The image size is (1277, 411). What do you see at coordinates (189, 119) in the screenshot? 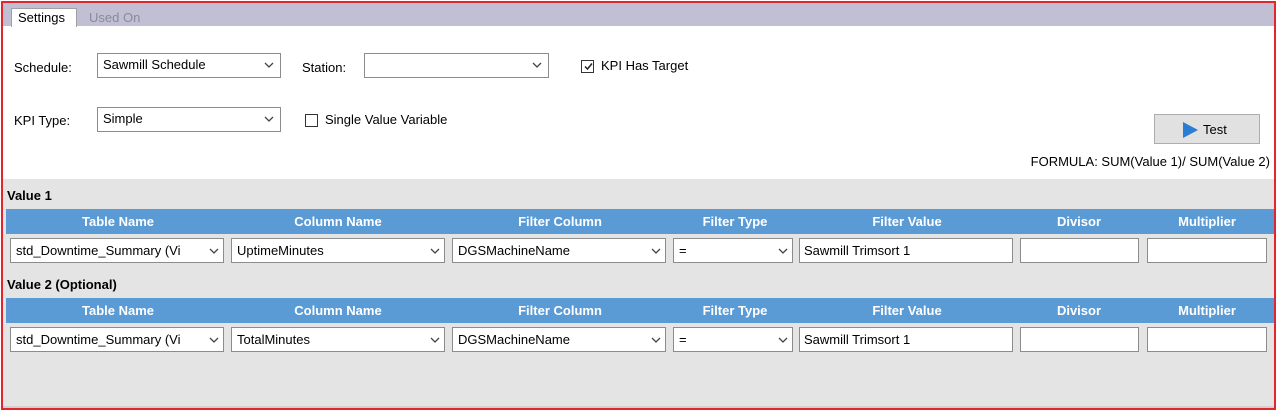
I see `kpi-type-select: Simple` at bounding box center [189, 119].